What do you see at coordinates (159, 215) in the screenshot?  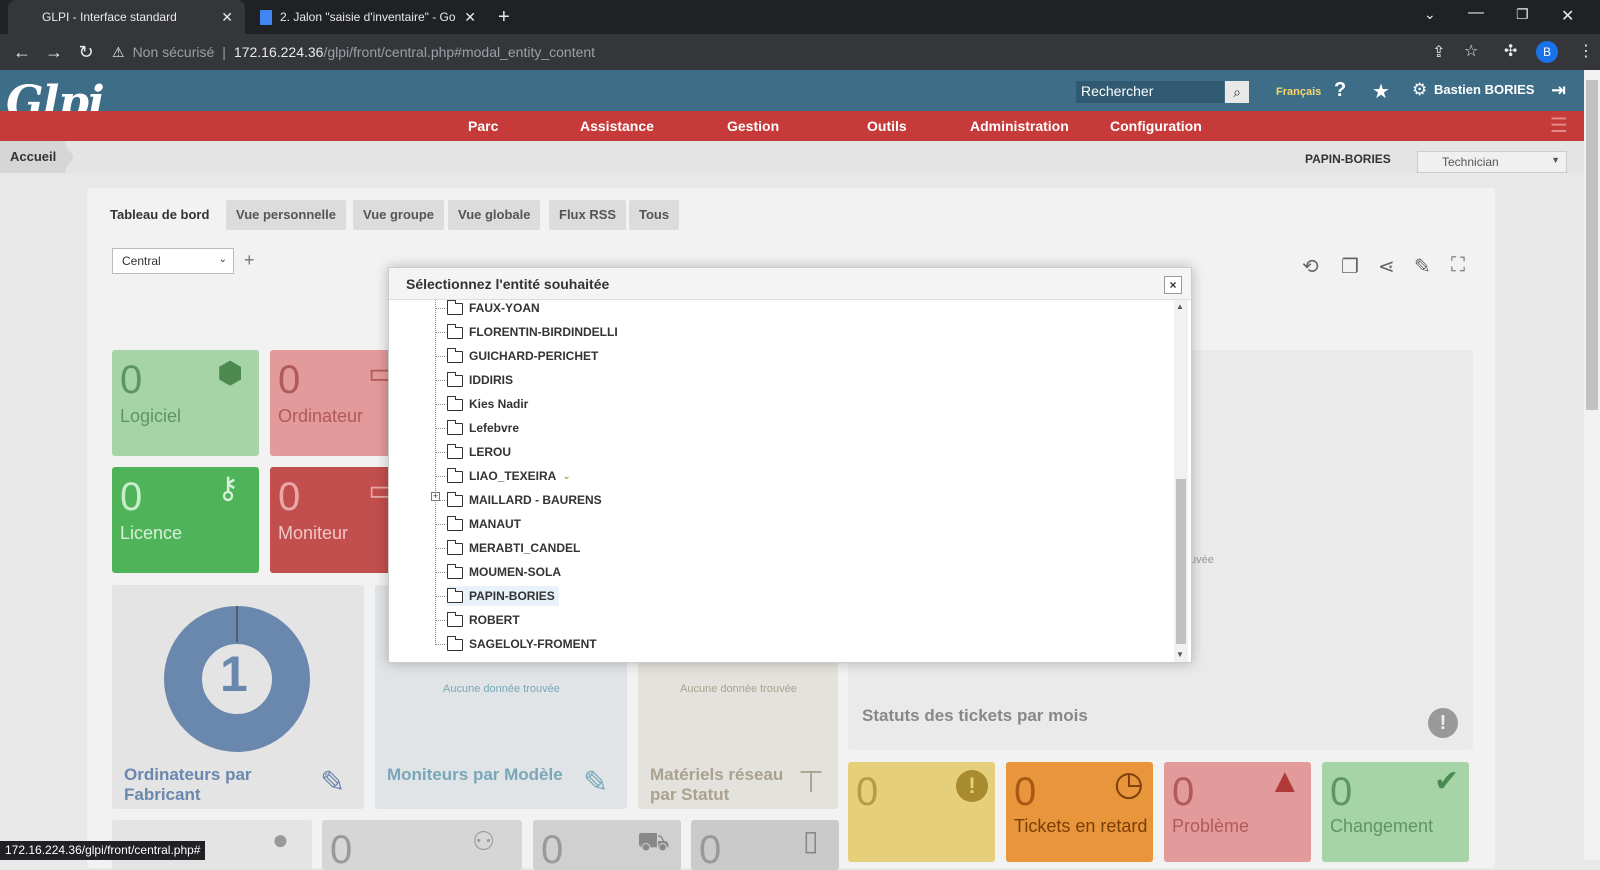 I see `tab-dashboard: Tableau de bord` at bounding box center [159, 215].